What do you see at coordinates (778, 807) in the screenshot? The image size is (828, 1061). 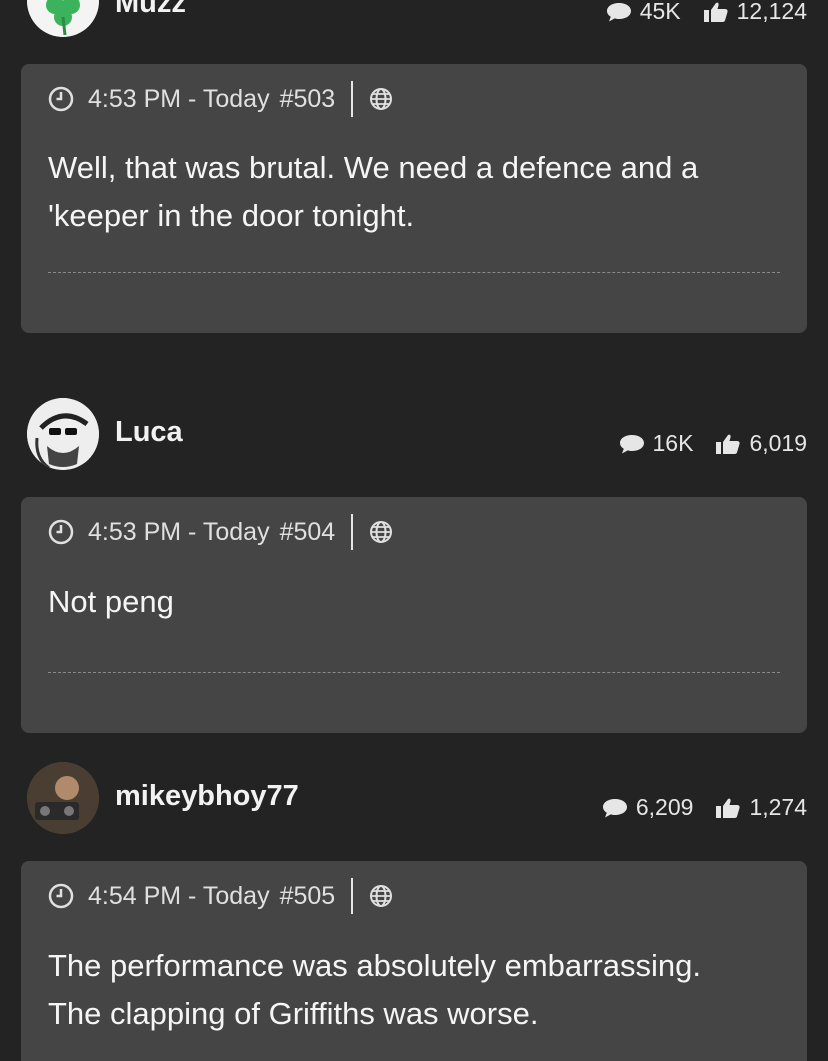 I see `like-count: 1,274` at bounding box center [778, 807].